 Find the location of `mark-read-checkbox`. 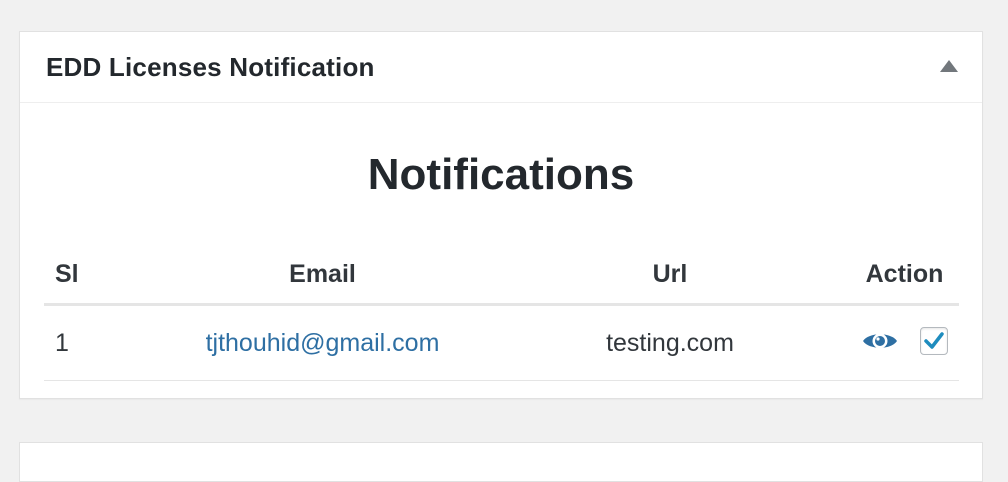

mark-read-checkbox is located at coordinates (933, 340).